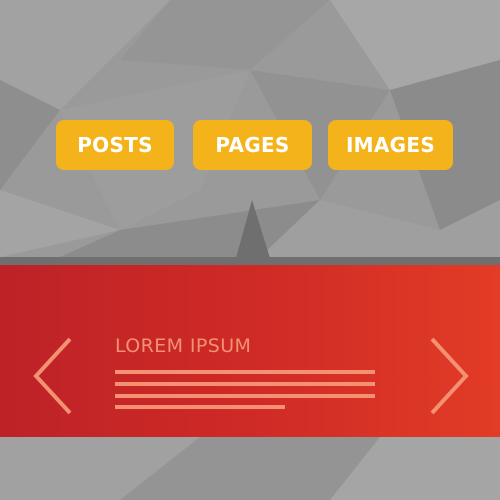 This screenshot has height=500, width=500. I want to click on chevron-right-icon, so click(449, 376).